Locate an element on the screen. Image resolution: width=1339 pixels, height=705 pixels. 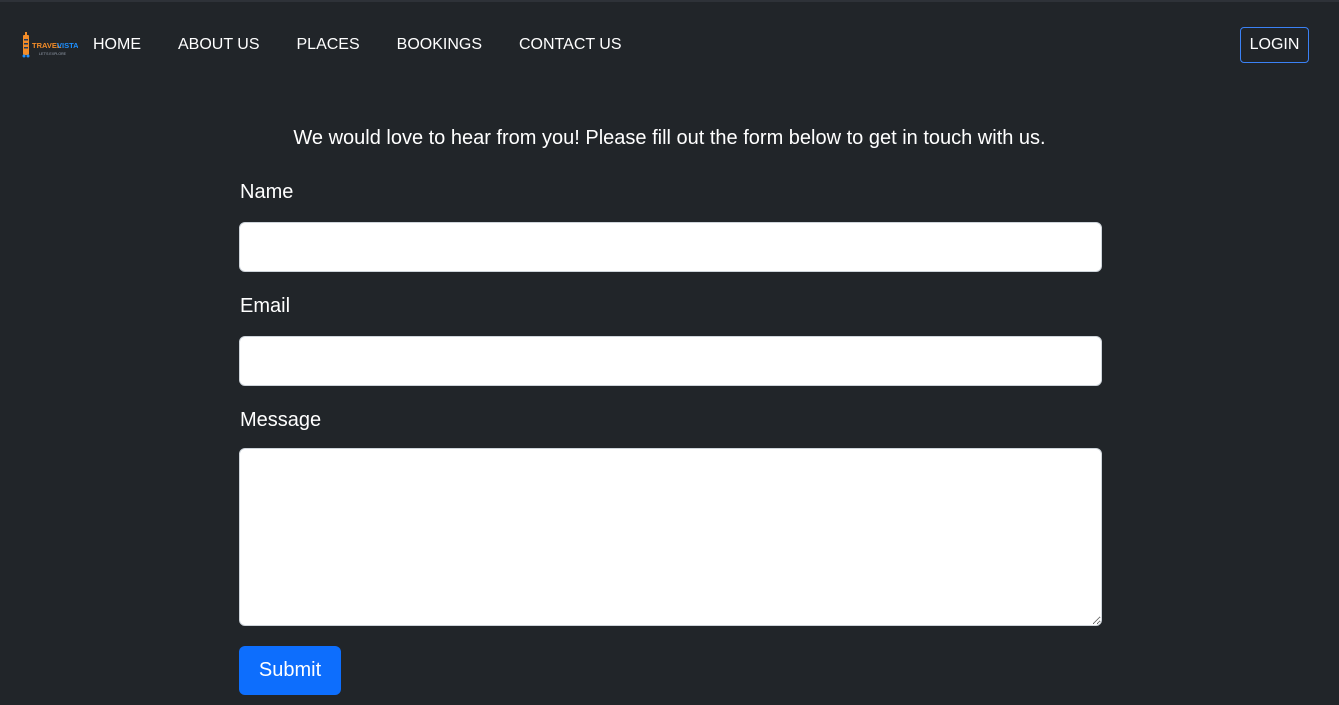
name-field-group: Name is located at coordinates (670, 225).